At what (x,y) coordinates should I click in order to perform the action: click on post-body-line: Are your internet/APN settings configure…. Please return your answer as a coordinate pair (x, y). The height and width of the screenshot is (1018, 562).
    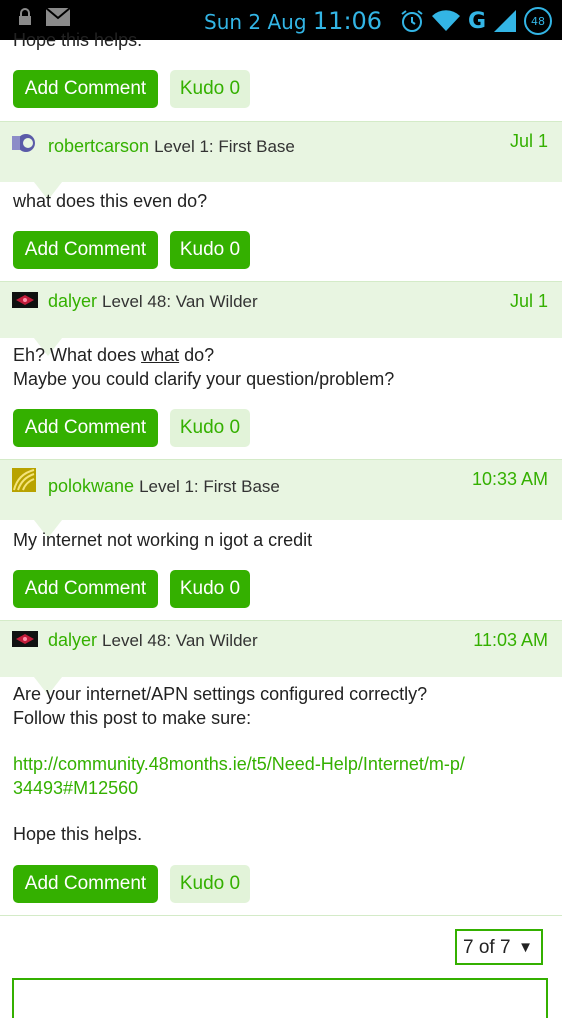
    Looking at the image, I should click on (220, 694).